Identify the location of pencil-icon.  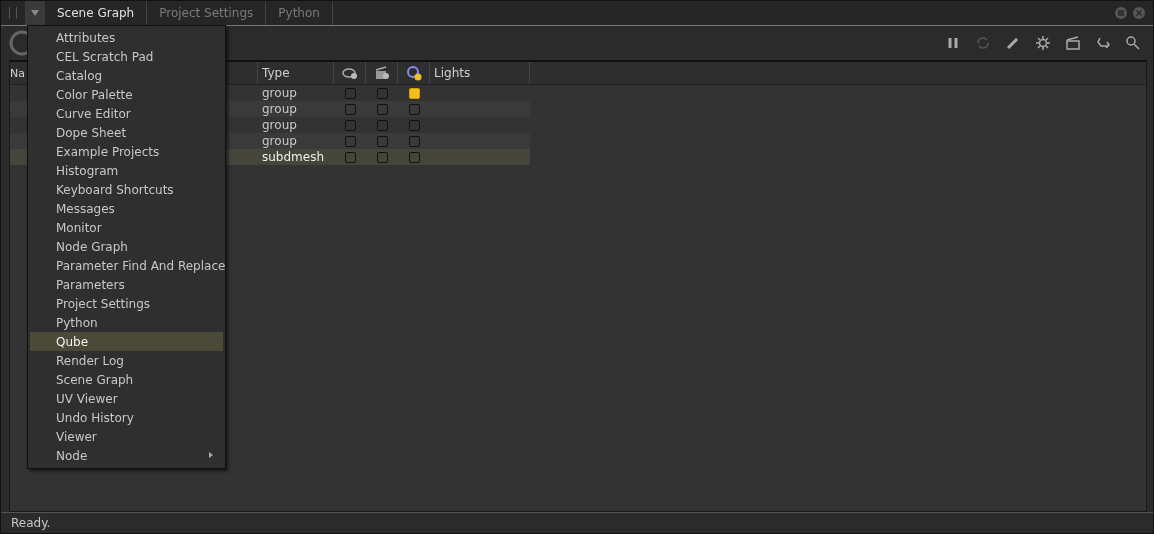
(1013, 43).